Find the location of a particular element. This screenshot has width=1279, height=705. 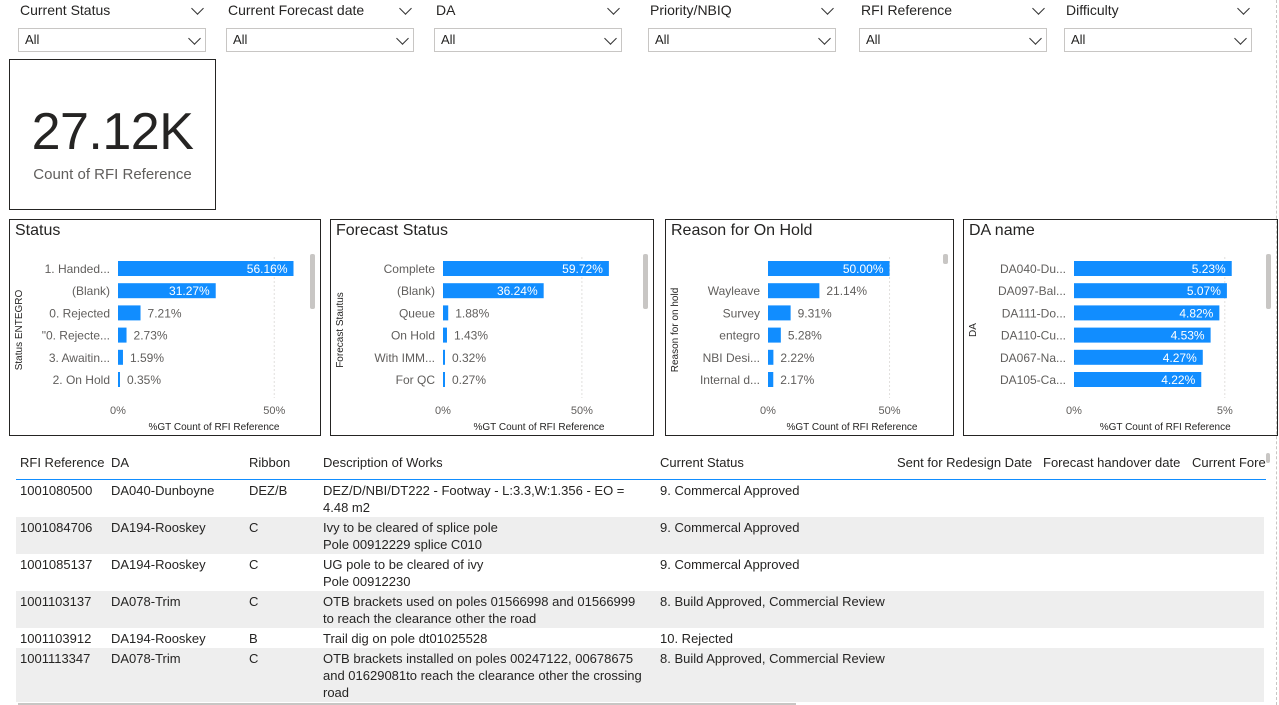

column-header-current-status: Current Status is located at coordinates (702, 462).